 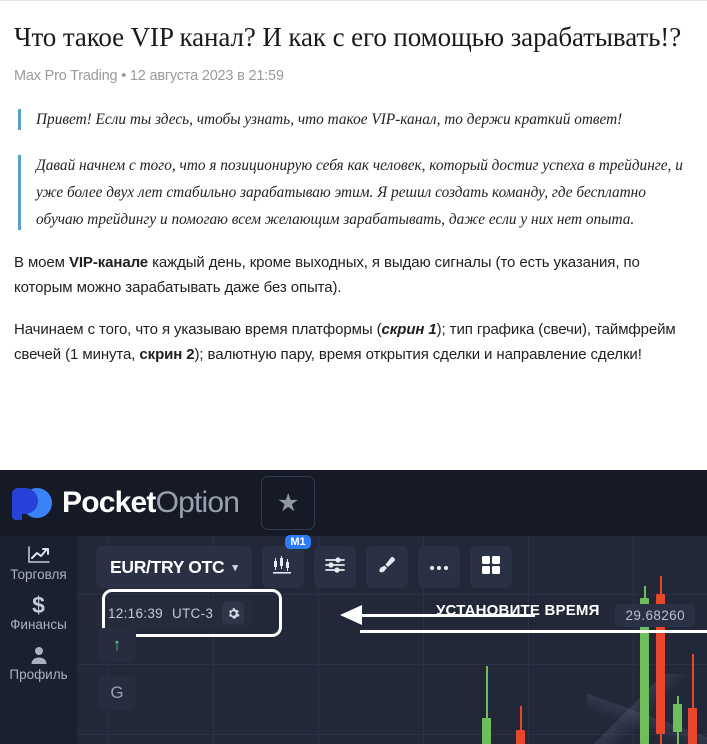 I want to click on brand-option: Option, so click(x=197, y=502).